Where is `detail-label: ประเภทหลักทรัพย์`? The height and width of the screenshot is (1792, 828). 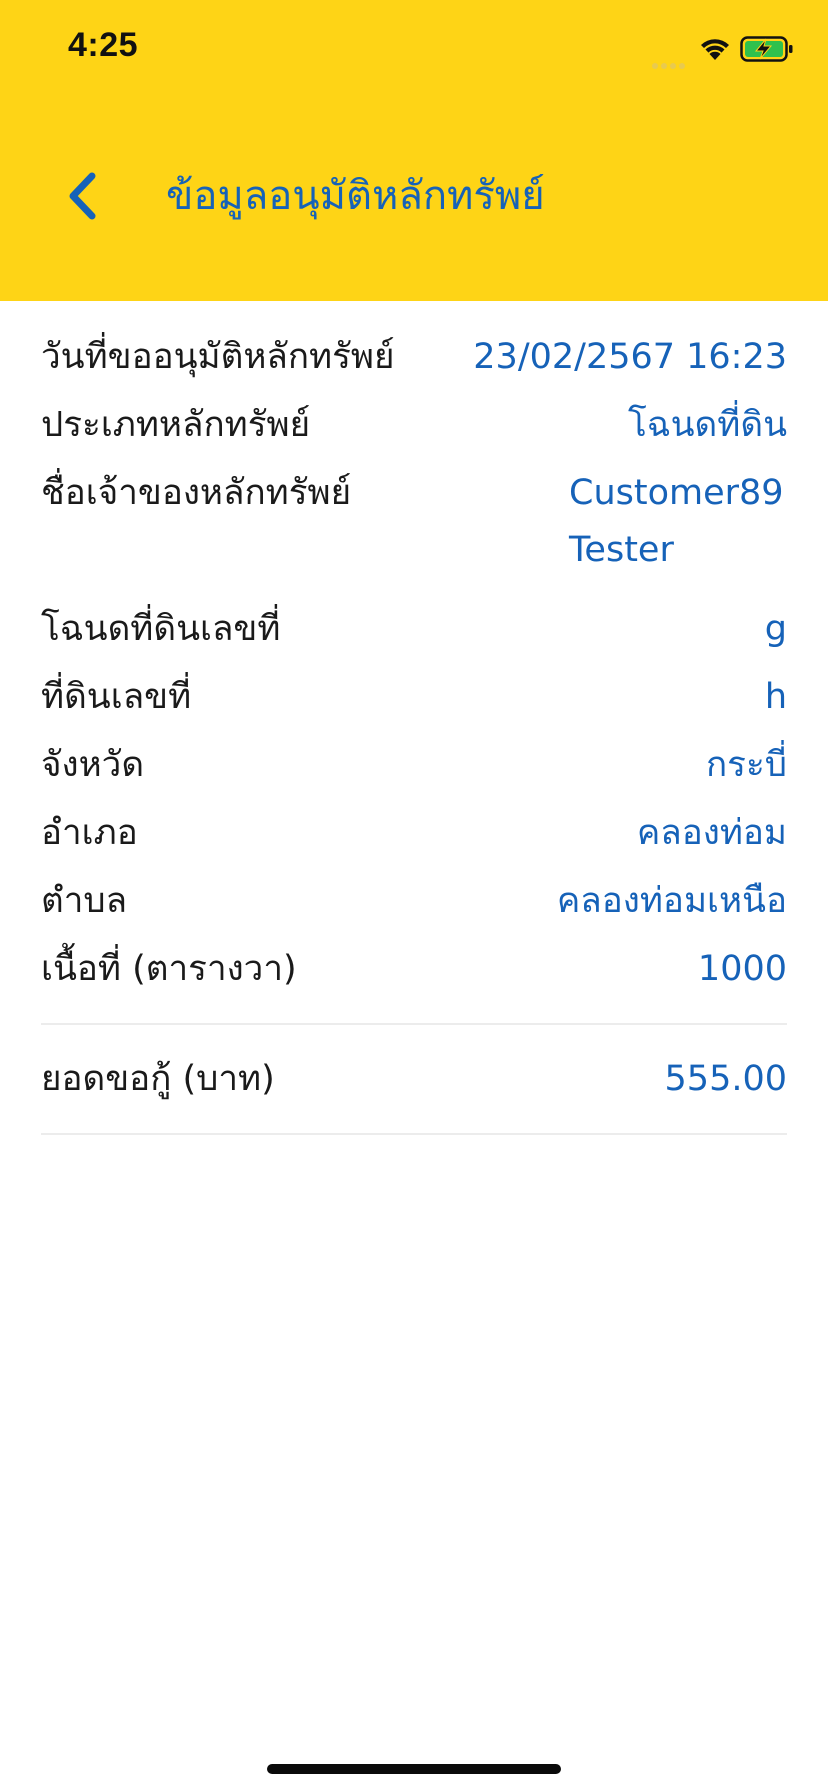 detail-label: ประเภทหลักทรัพย์ is located at coordinates (176, 425).